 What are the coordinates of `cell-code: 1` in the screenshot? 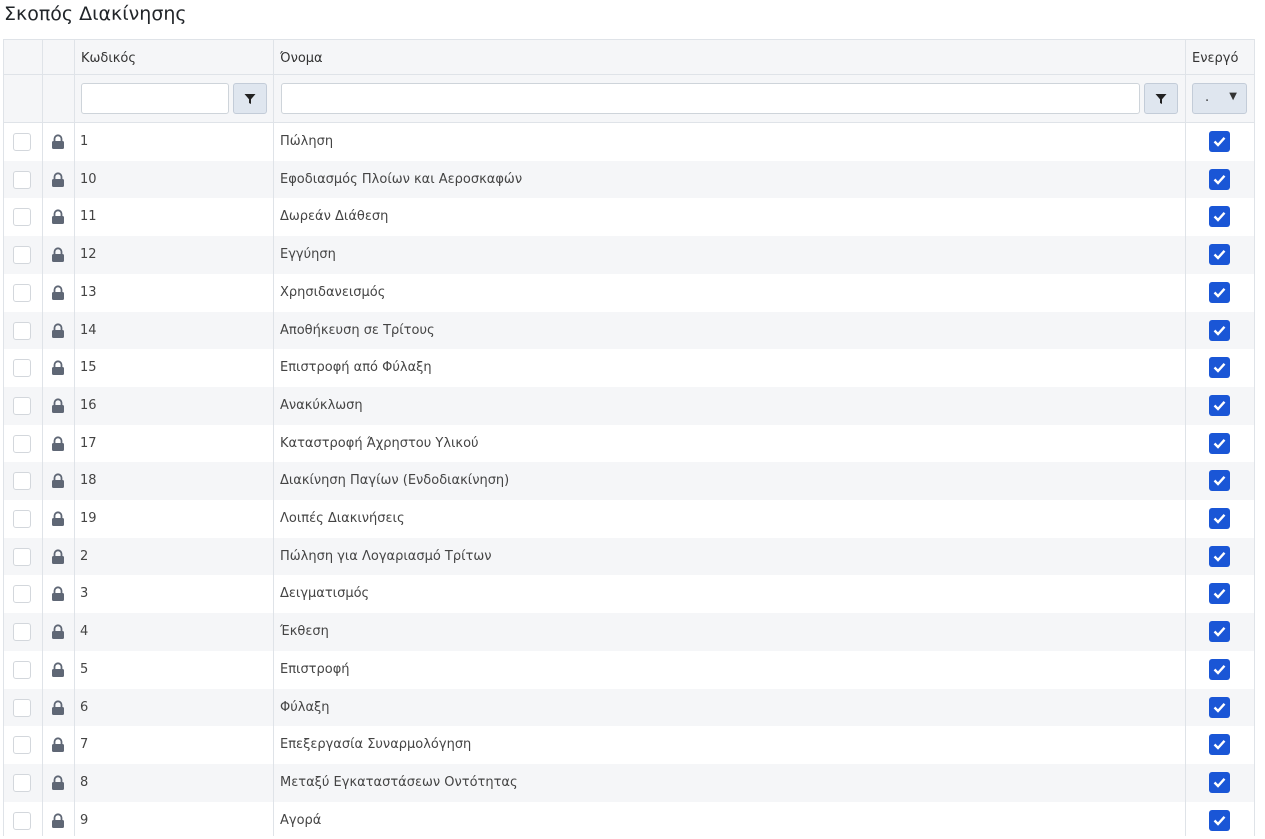 It's located at (84, 141).